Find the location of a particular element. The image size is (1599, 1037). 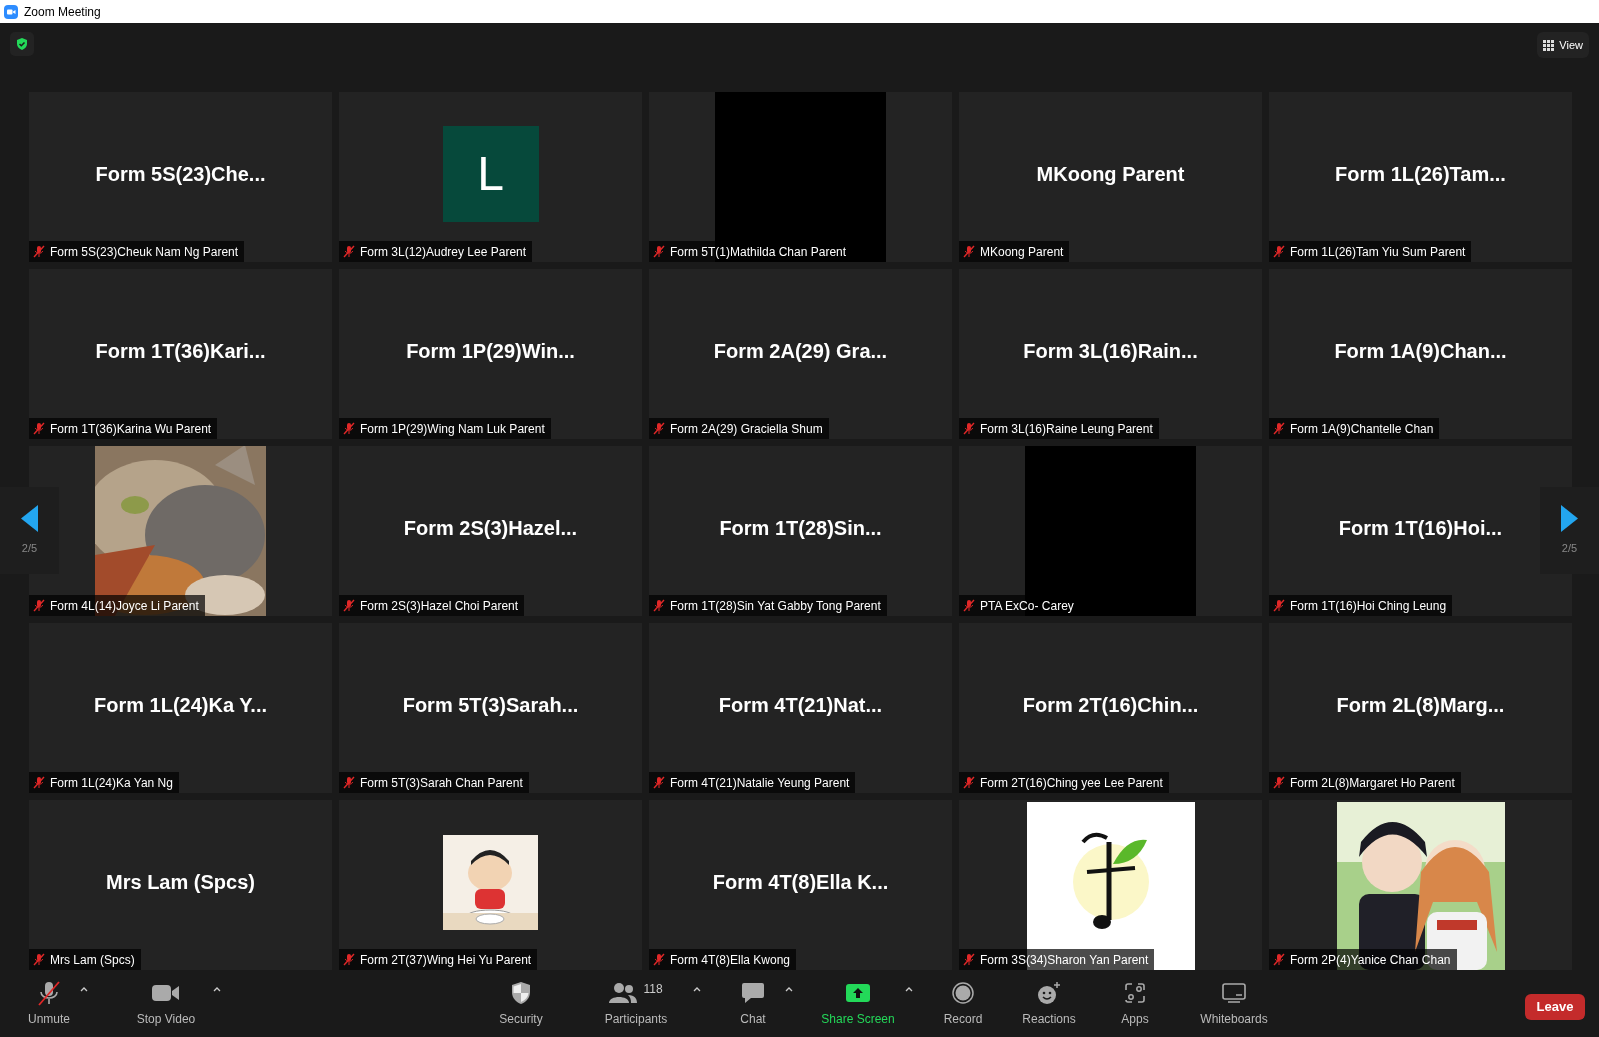

toolbar-button: Stop Video is located at coordinates (166, 1003).